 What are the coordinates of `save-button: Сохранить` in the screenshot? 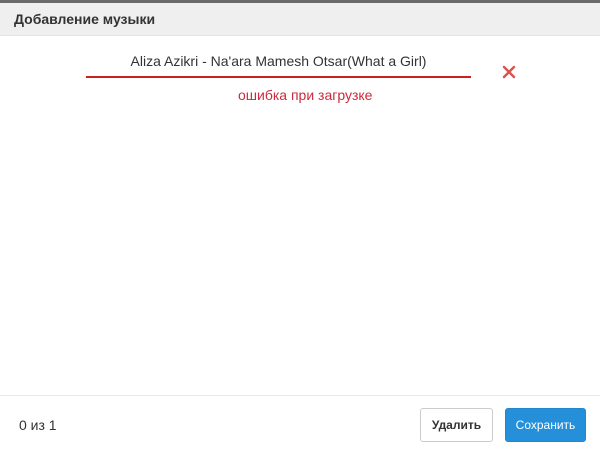 It's located at (545, 425).